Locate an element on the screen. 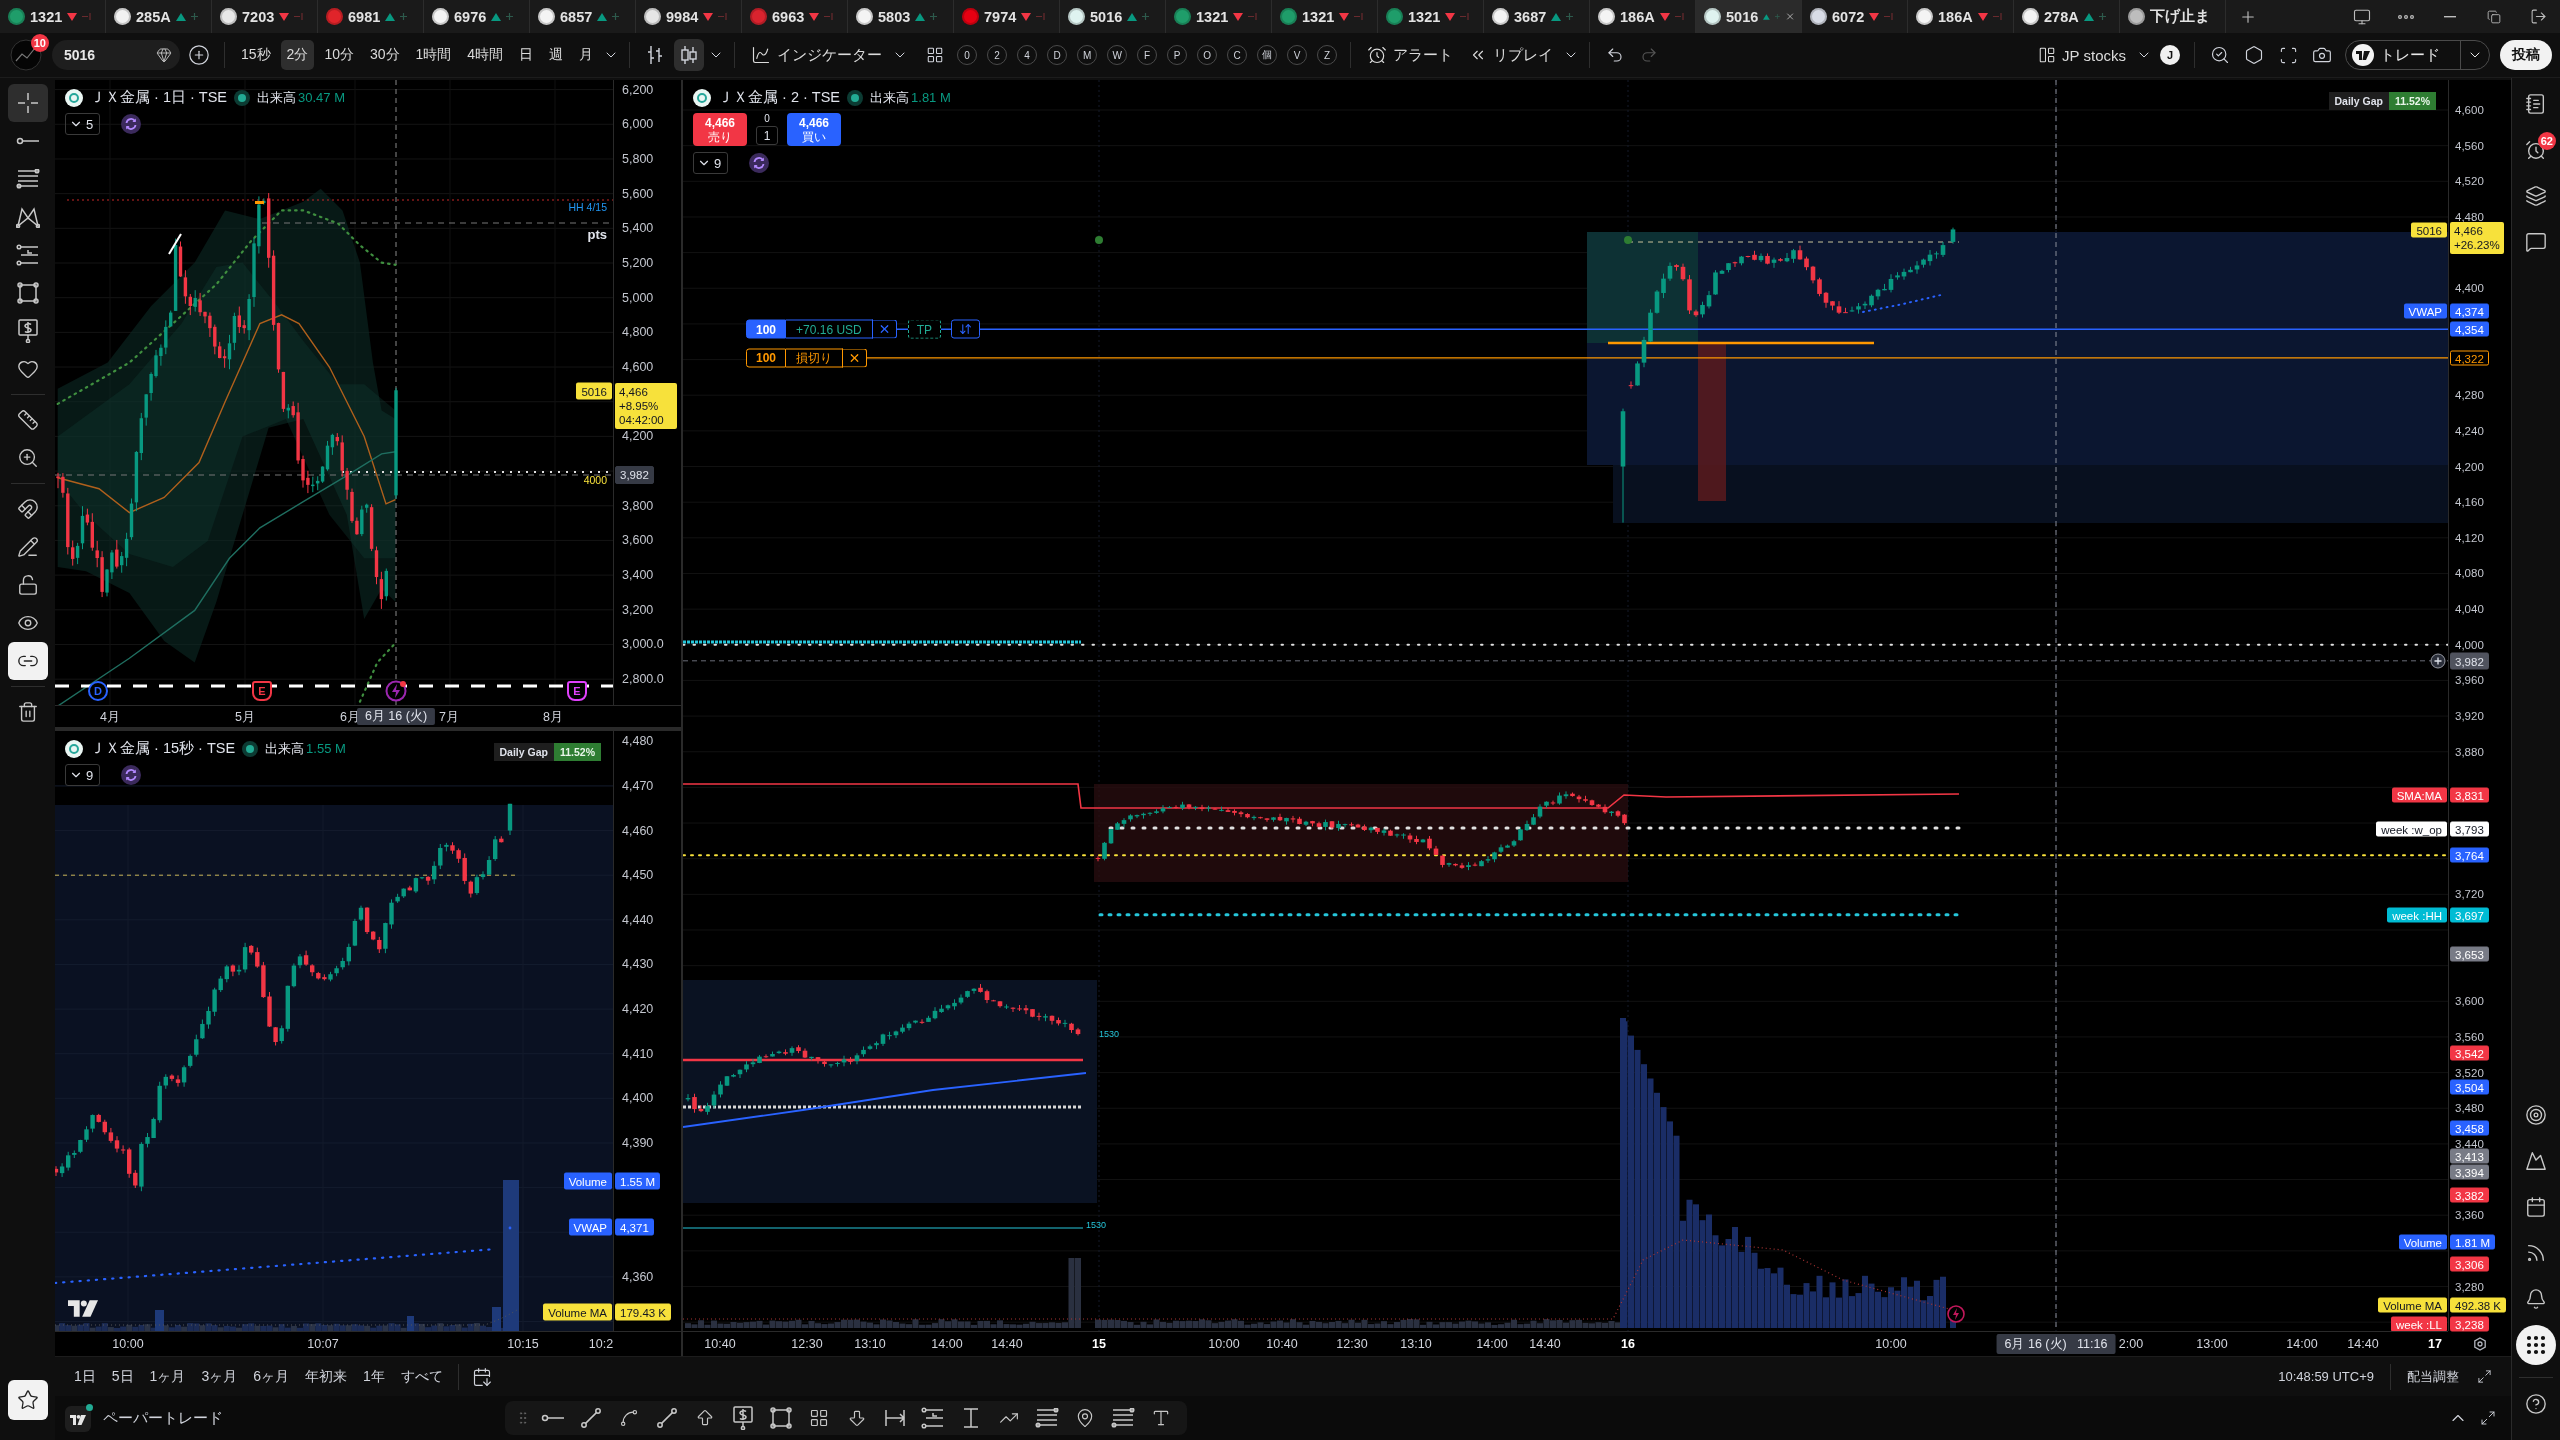  interval-button: 10分 is located at coordinates (339, 55).